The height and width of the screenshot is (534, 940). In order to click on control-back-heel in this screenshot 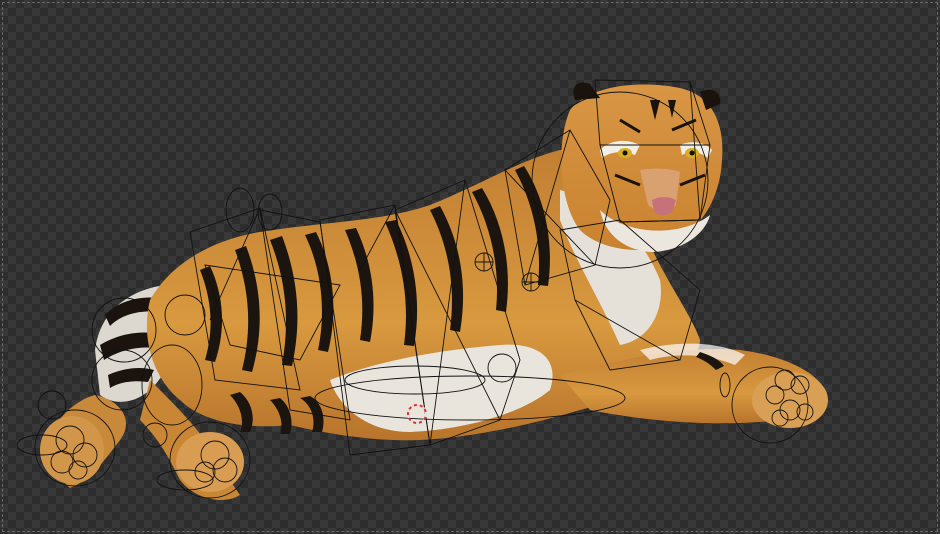, I will do `click(52, 405)`.